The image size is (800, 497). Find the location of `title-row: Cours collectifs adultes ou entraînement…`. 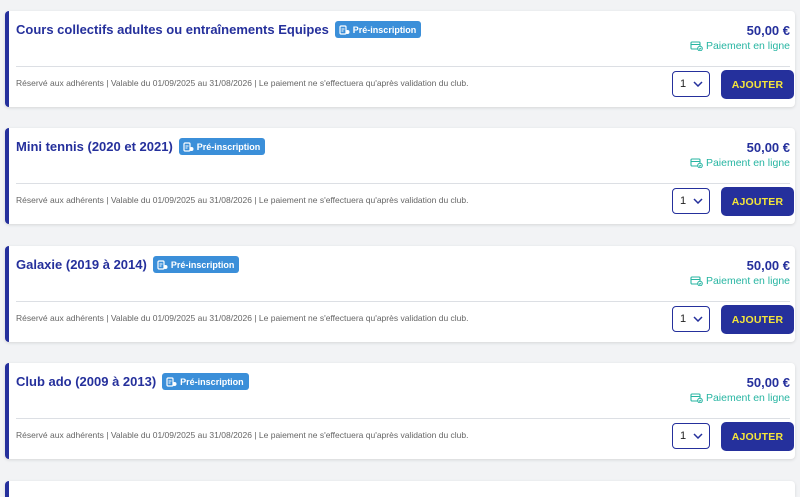

title-row: Cours collectifs adultes ou entraînement… is located at coordinates (219, 29).